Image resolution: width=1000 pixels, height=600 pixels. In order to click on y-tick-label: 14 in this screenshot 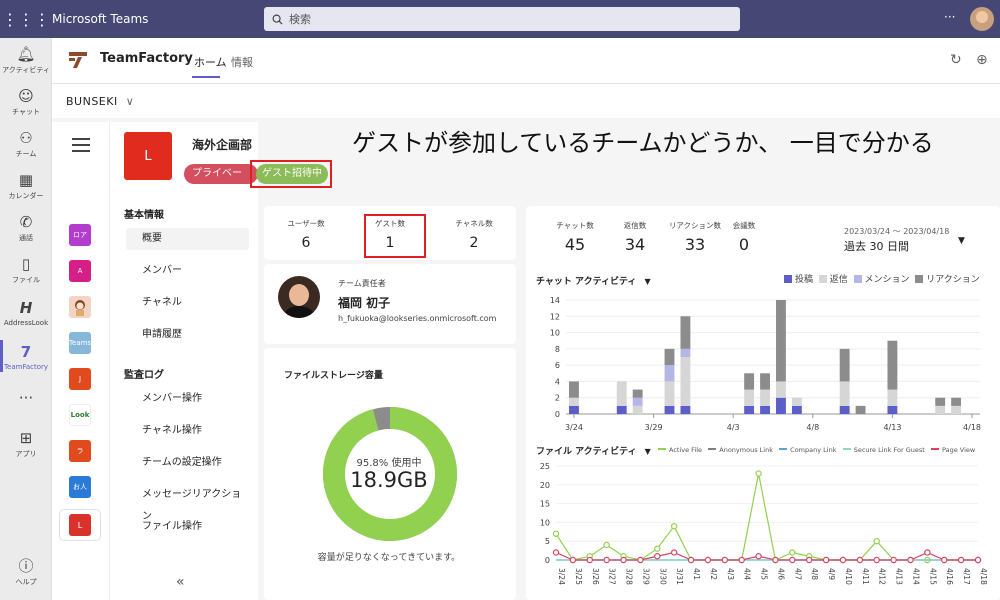, I will do `click(555, 300)`.